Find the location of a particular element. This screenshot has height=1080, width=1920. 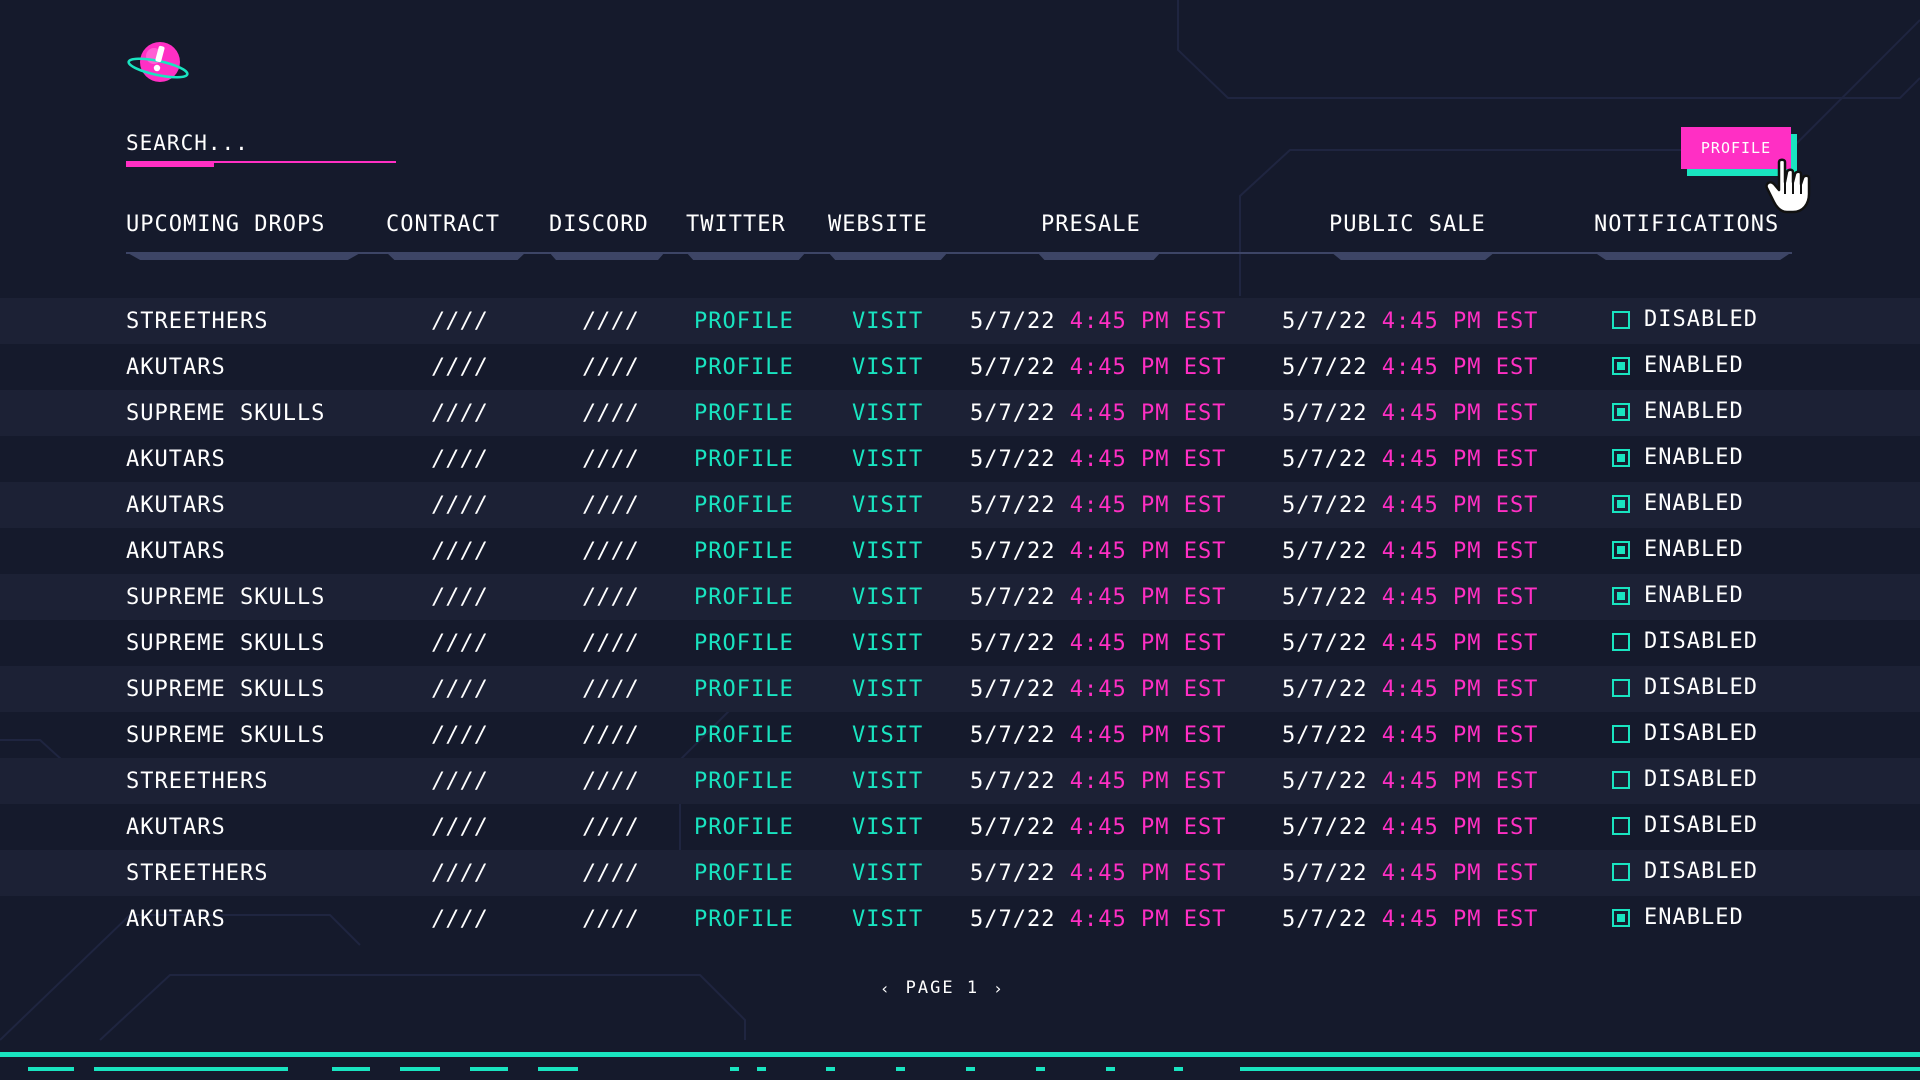

header-upcoming-drops: UPCOMING DROPS is located at coordinates (226, 224).